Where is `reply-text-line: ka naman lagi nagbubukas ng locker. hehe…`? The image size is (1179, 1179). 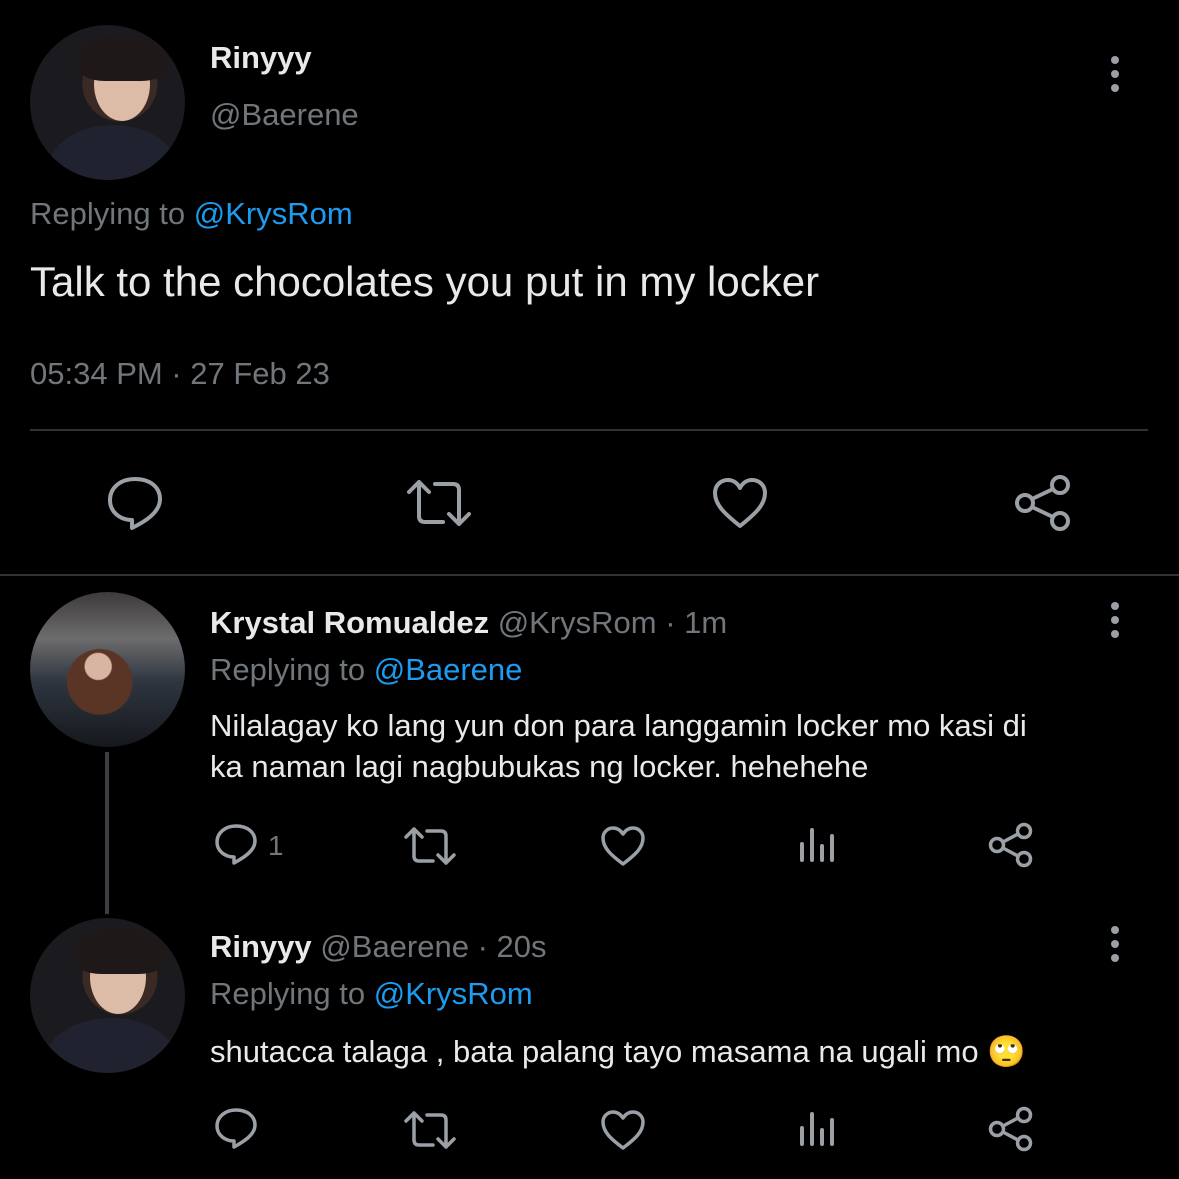
reply-text-line: ka naman lagi nagbubukas ng locker. hehe… is located at coordinates (539, 766).